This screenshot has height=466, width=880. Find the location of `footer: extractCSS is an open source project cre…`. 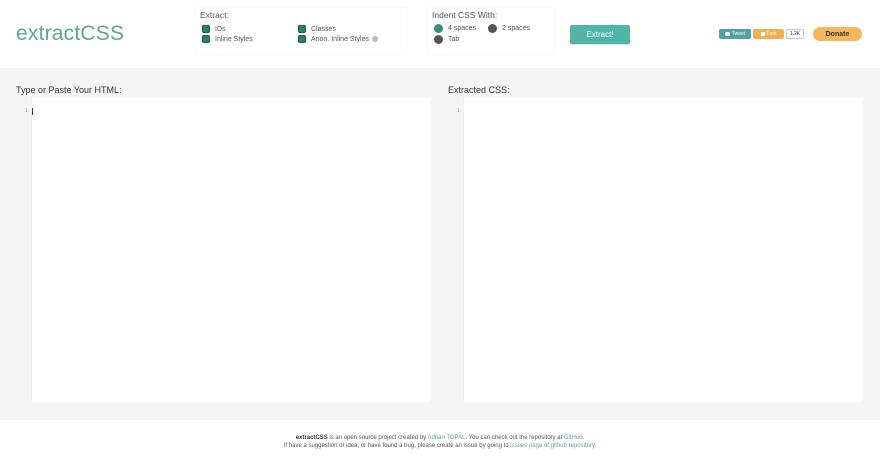

footer: extractCSS is an open source project cre… is located at coordinates (440, 443).